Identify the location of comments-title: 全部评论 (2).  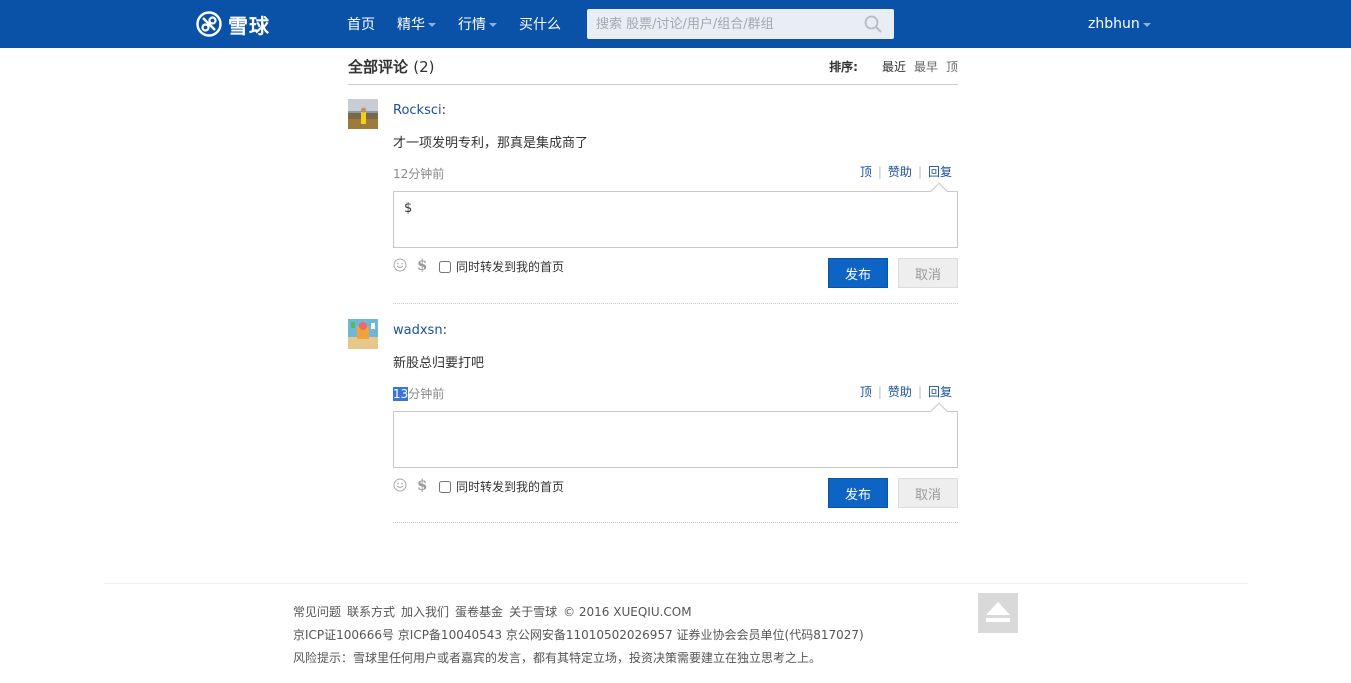
(391, 66).